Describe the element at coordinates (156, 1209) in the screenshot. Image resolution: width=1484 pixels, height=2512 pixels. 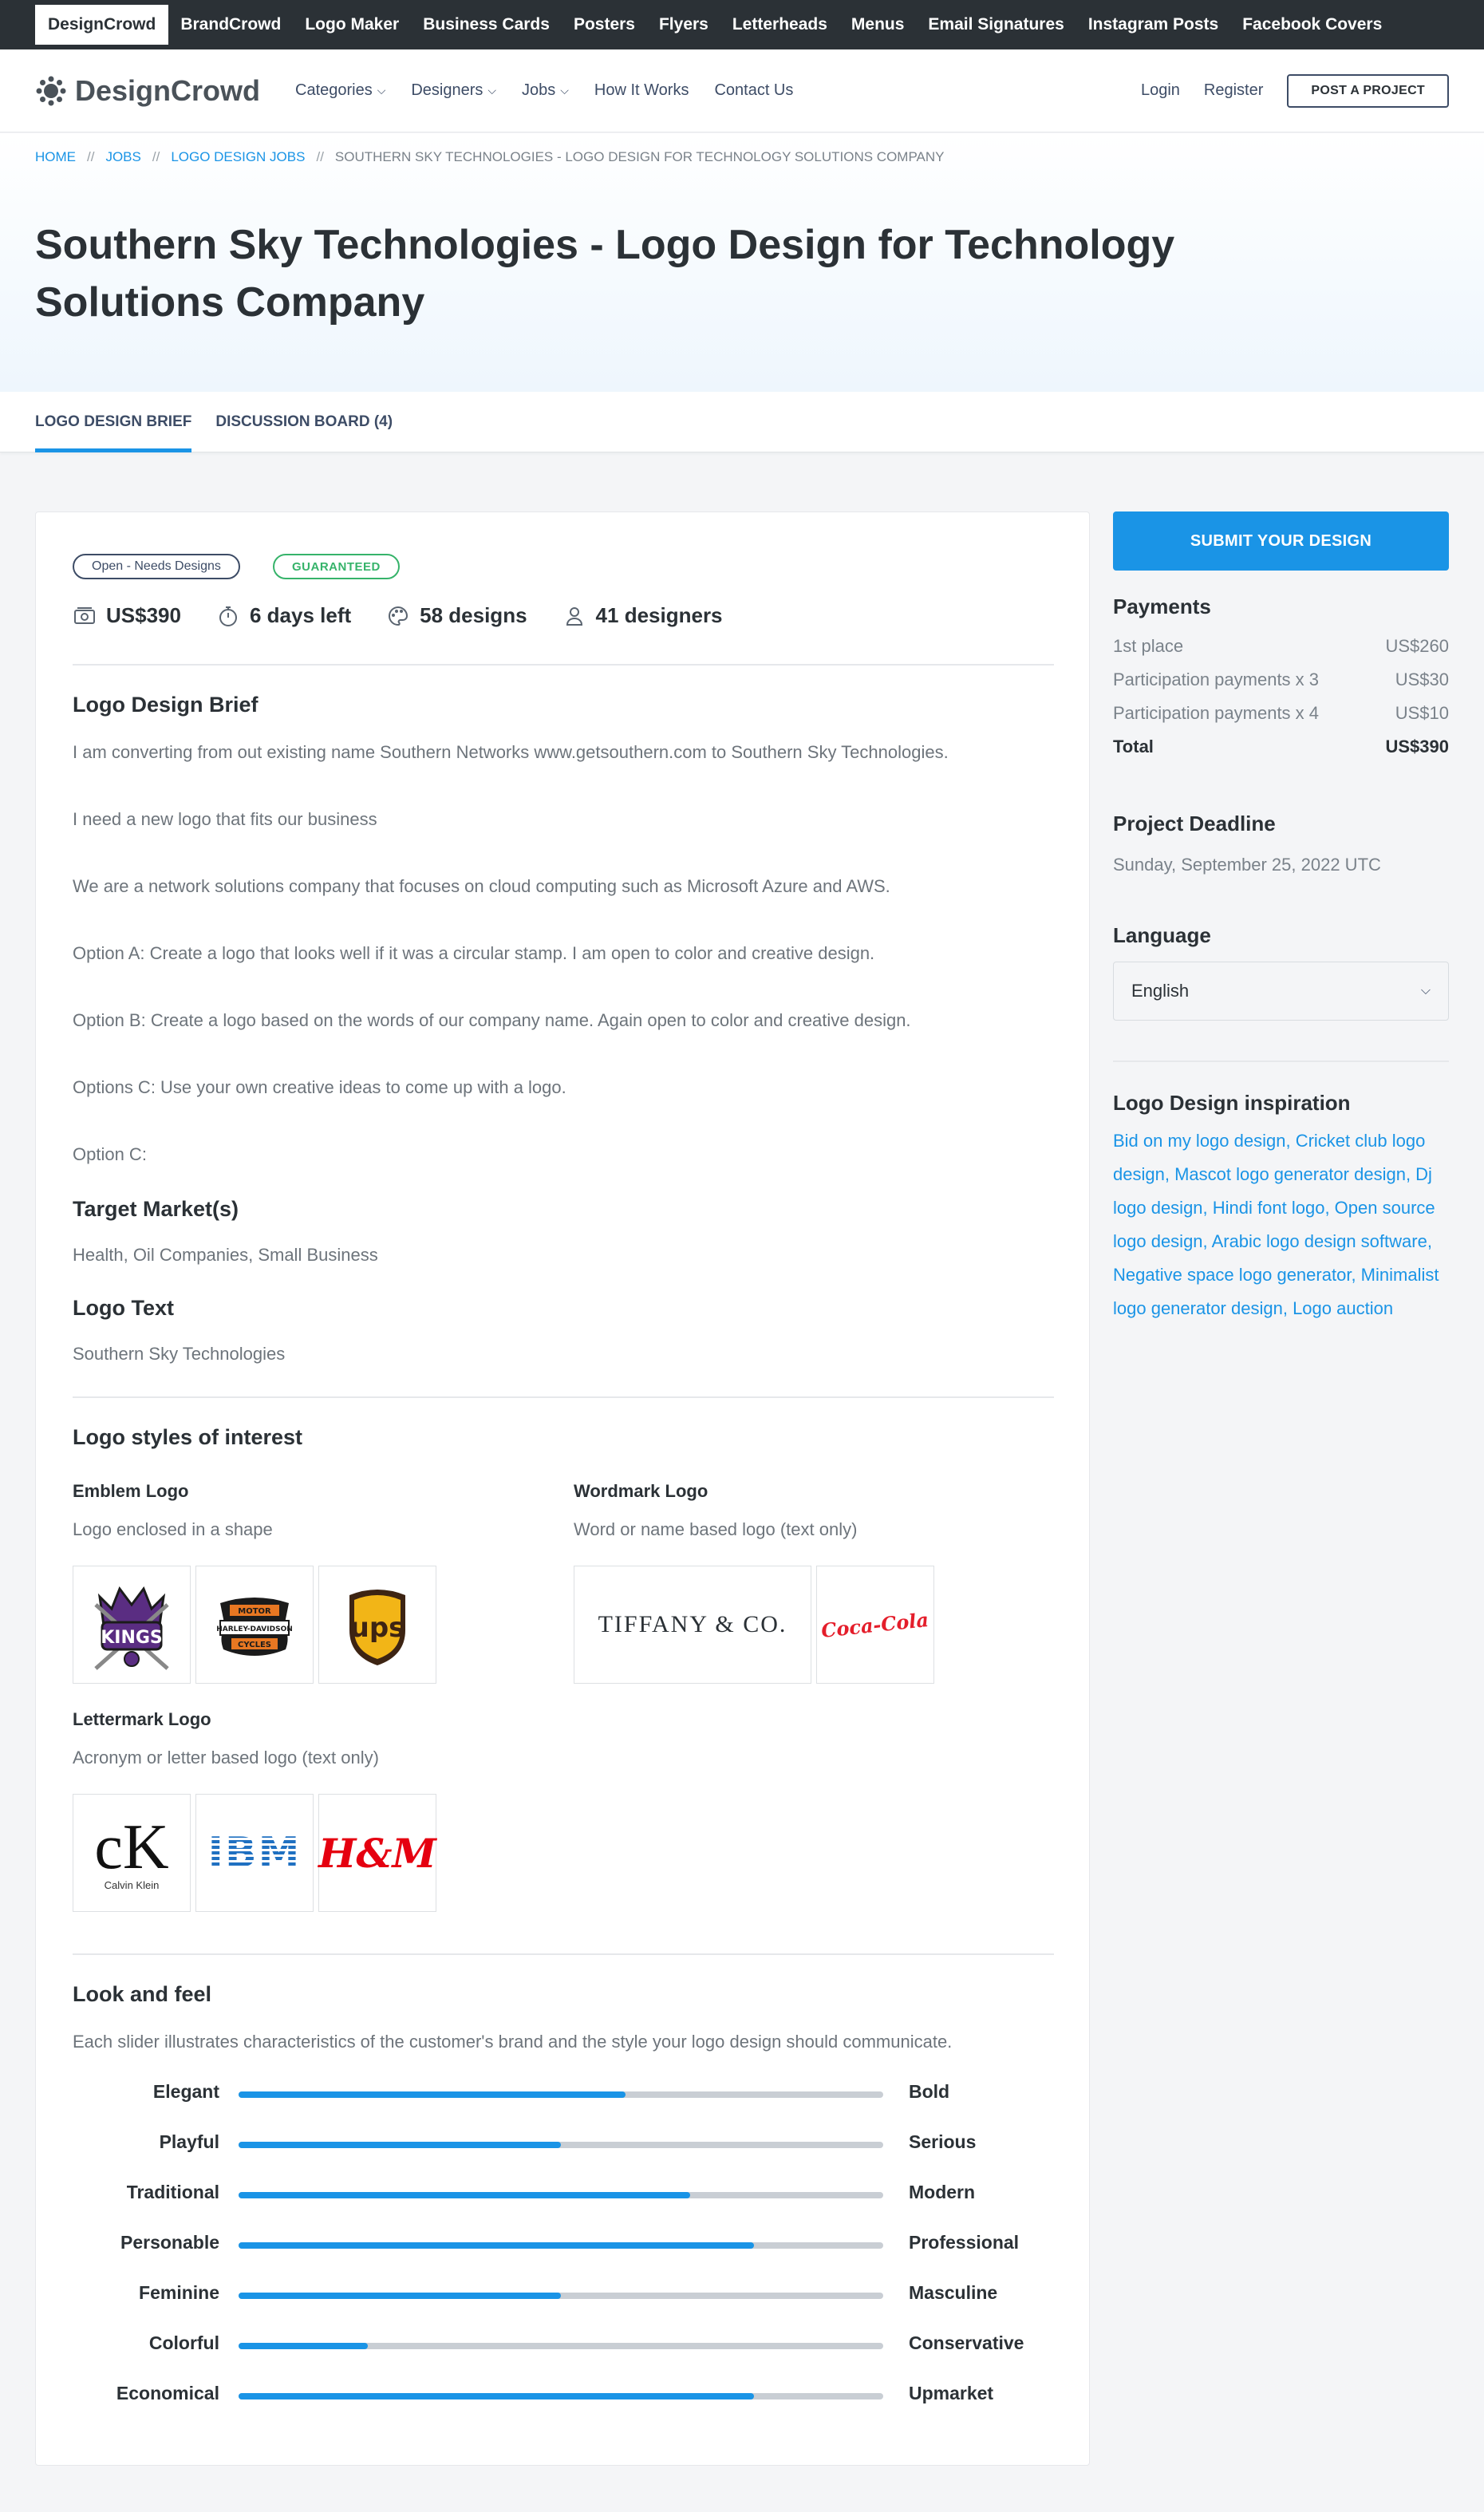
I see `target-market-title: Target Market(s)` at that location.